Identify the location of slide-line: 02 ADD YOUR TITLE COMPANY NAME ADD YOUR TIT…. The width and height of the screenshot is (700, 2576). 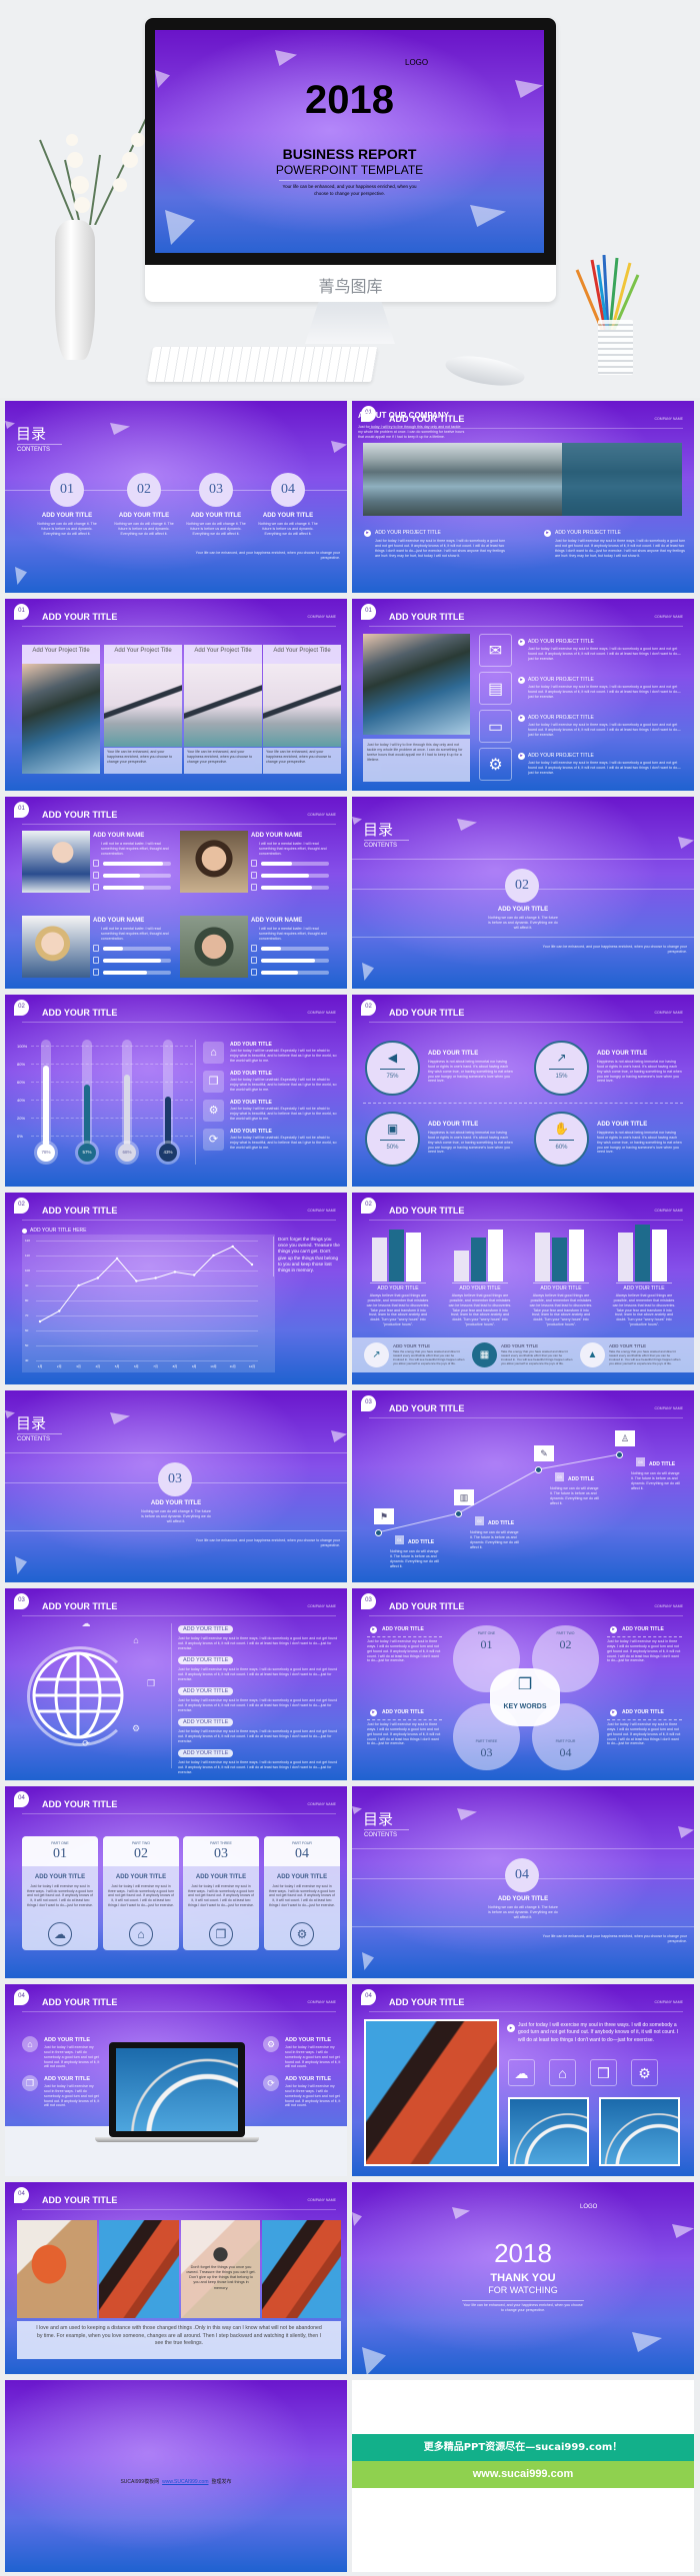
(176, 1289).